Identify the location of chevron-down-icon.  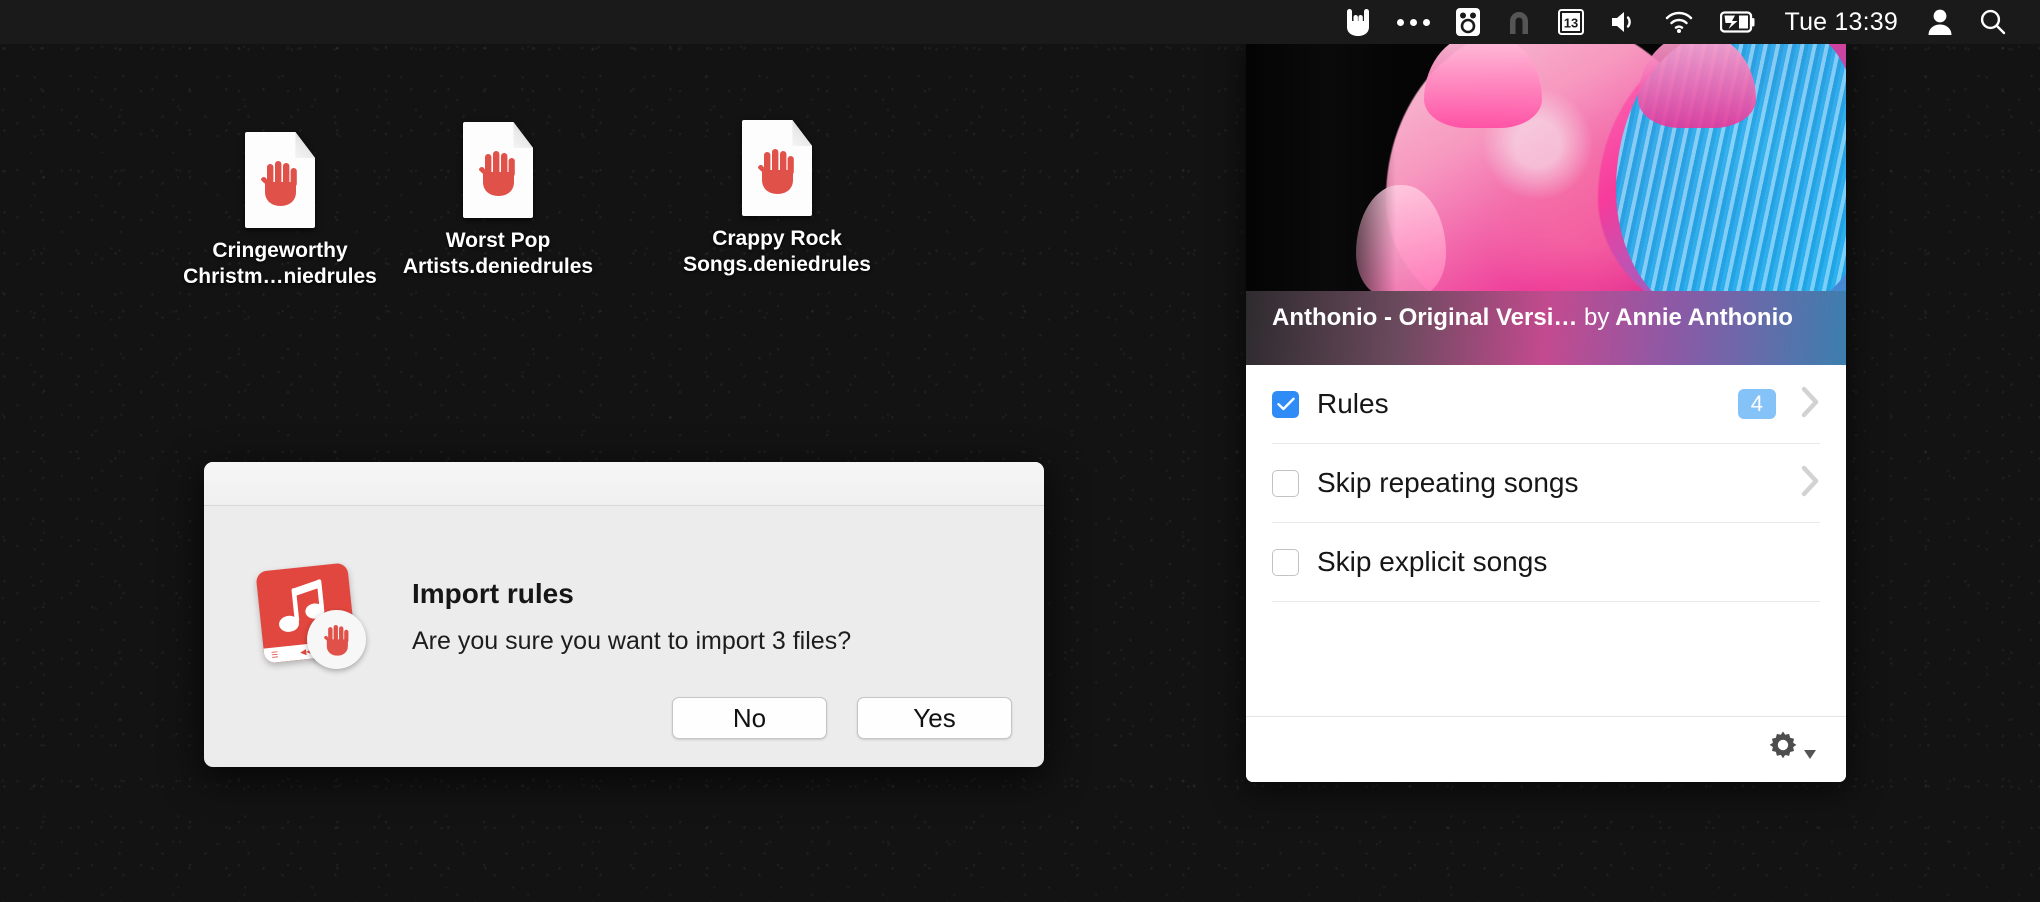
(1810, 754).